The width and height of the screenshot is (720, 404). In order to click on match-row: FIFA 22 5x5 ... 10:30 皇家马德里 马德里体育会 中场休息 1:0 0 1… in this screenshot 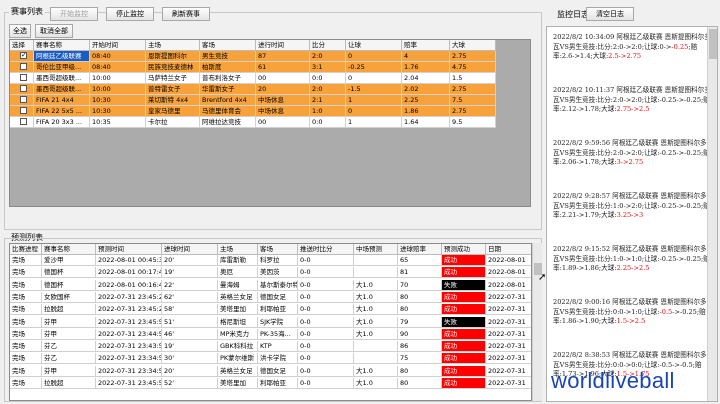, I will do `click(270, 111)`.